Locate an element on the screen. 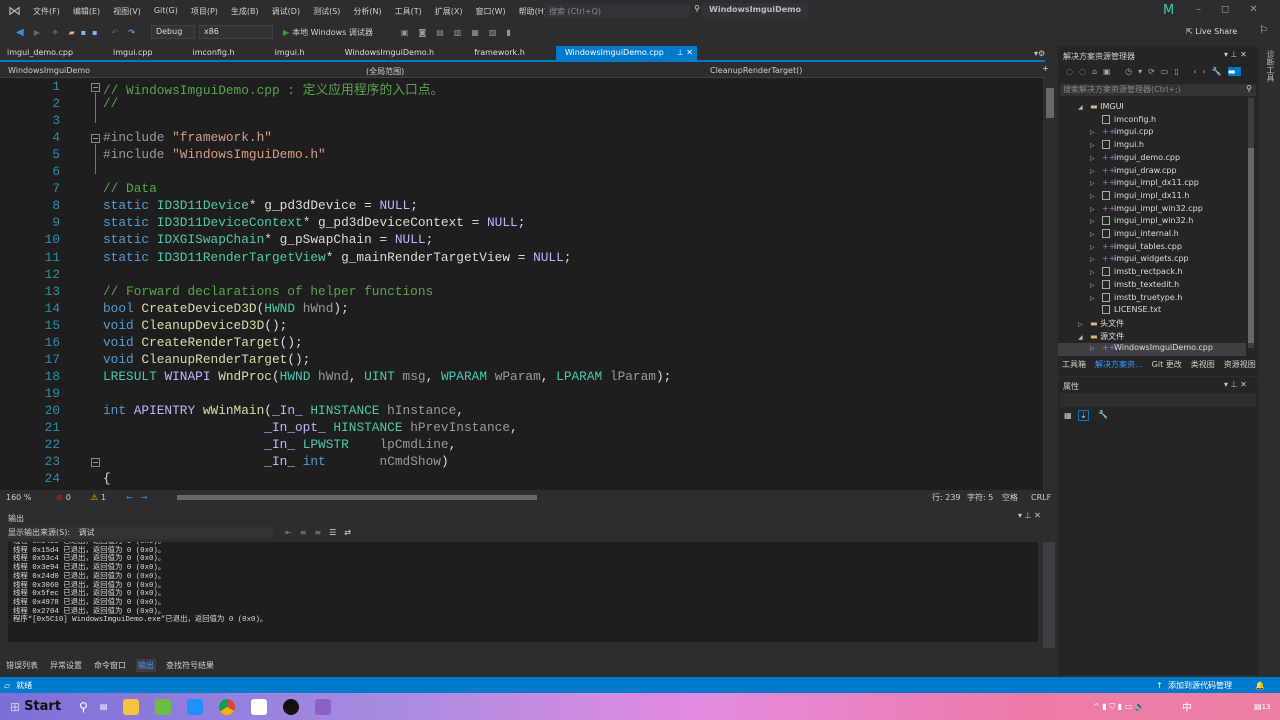  tab-imgui-cpp: imgui.cpp is located at coordinates (132, 53).